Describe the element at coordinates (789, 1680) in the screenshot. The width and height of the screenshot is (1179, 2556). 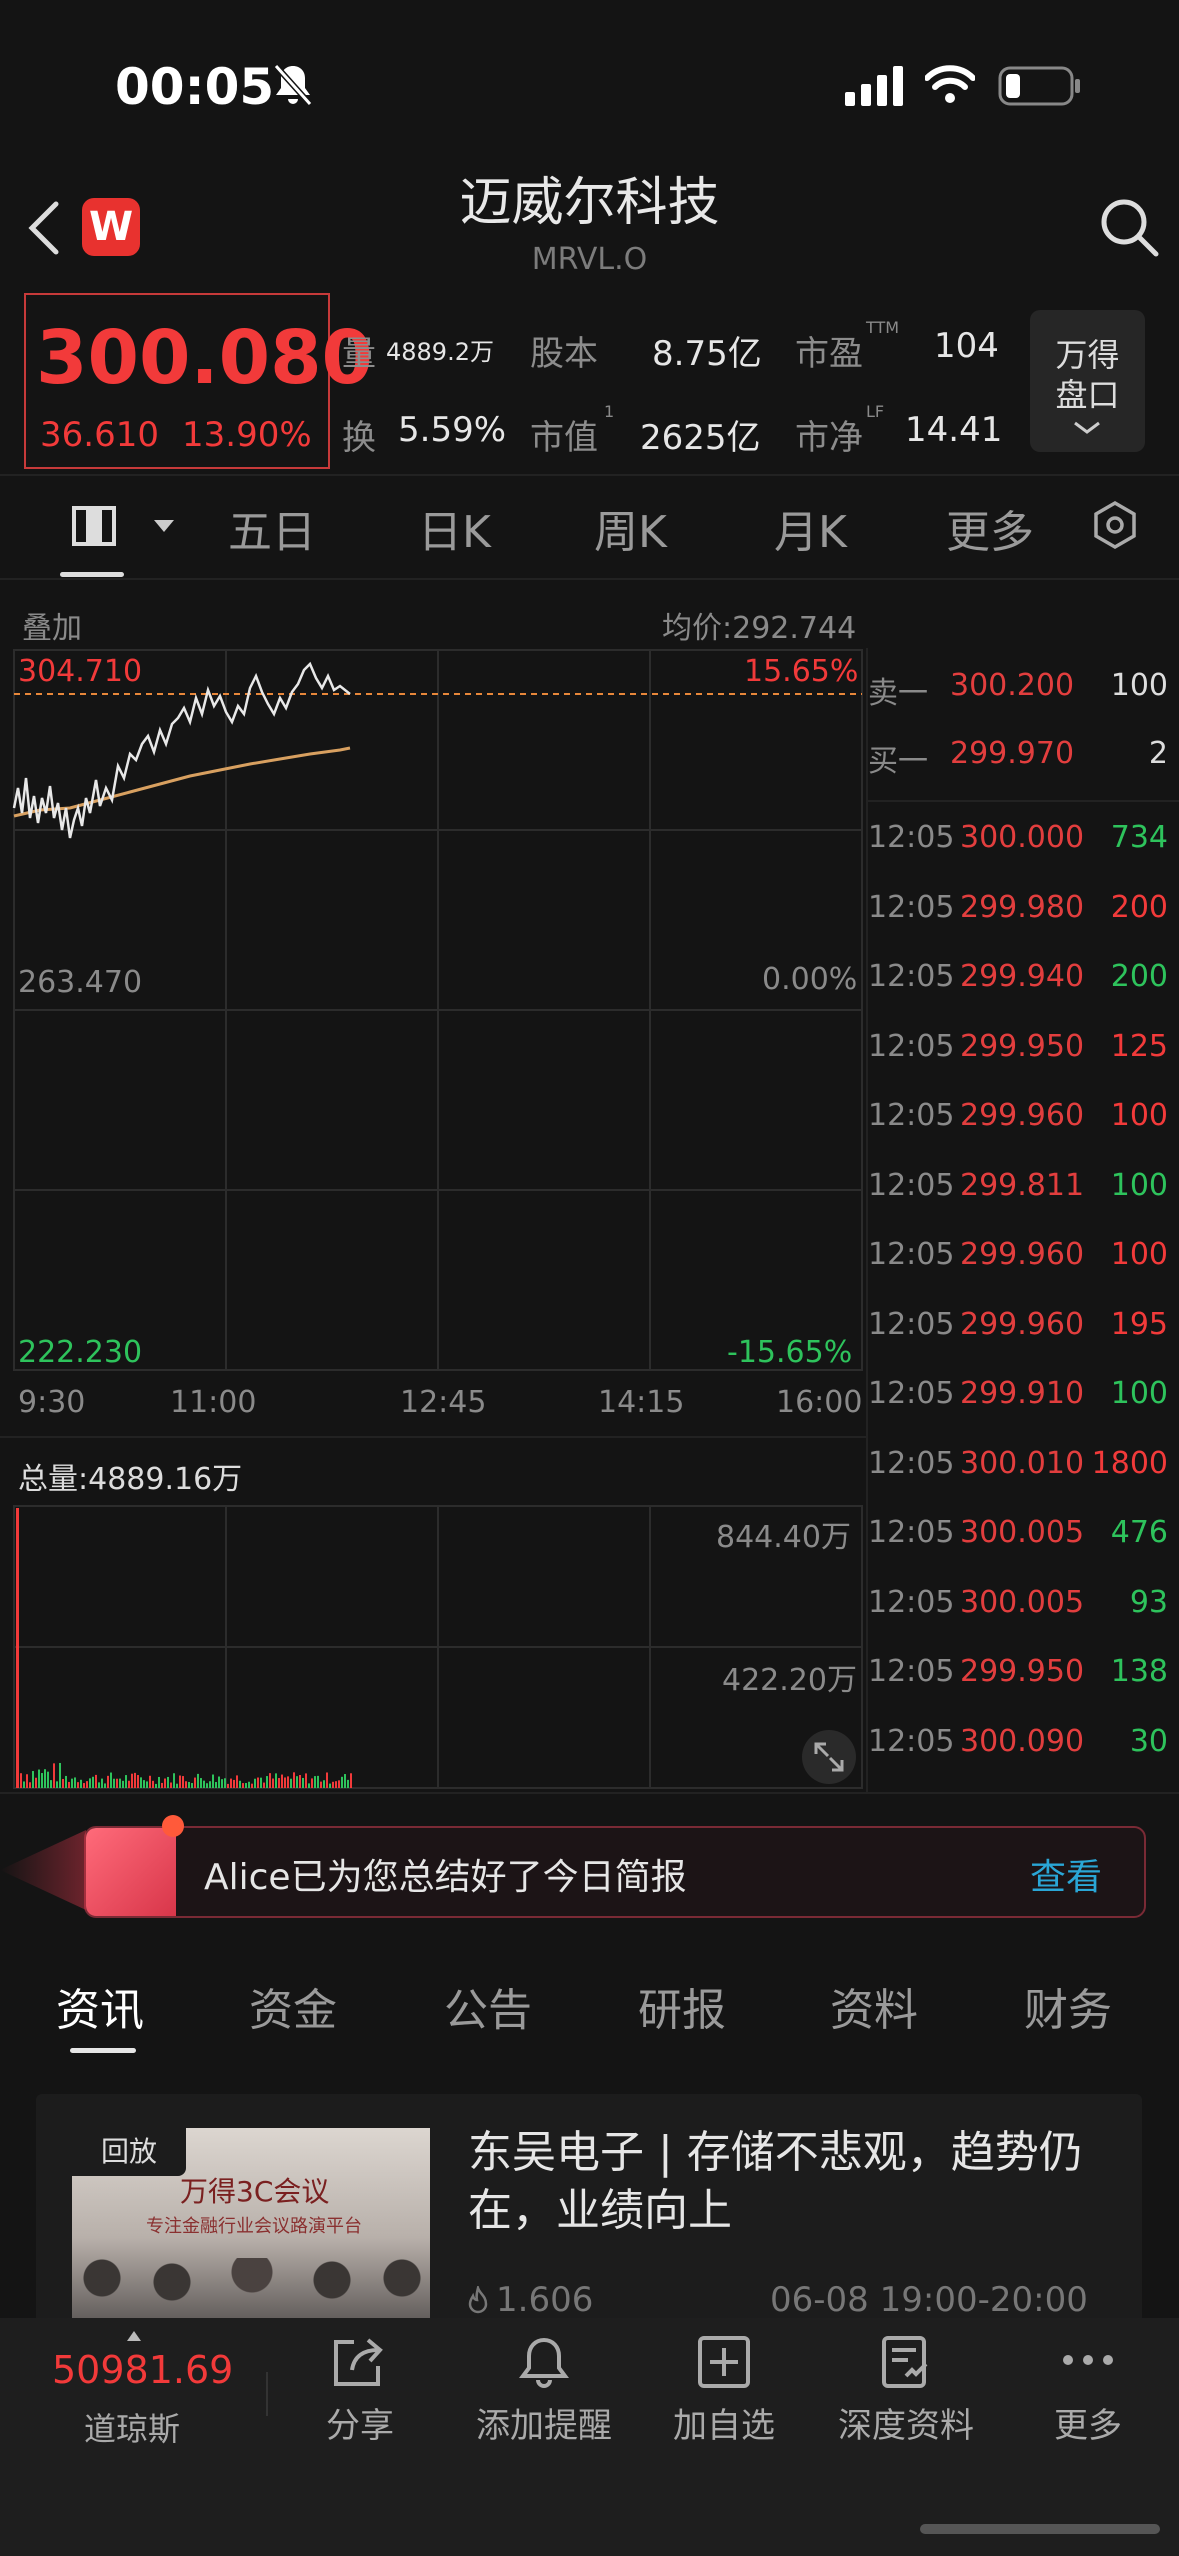
I see `volume-axis-mid: 422.20万` at that location.